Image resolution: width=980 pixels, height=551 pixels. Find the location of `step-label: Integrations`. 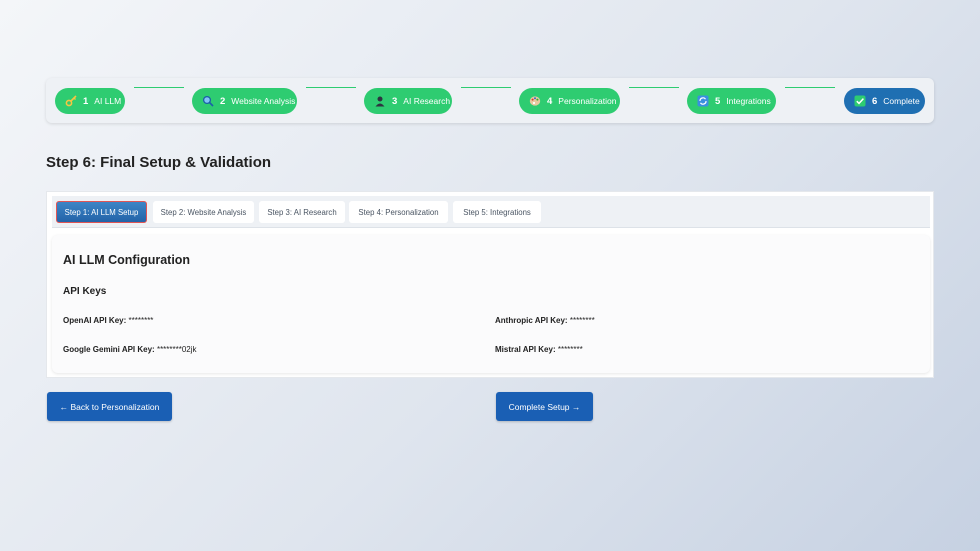

step-label: Integrations is located at coordinates (748, 101).